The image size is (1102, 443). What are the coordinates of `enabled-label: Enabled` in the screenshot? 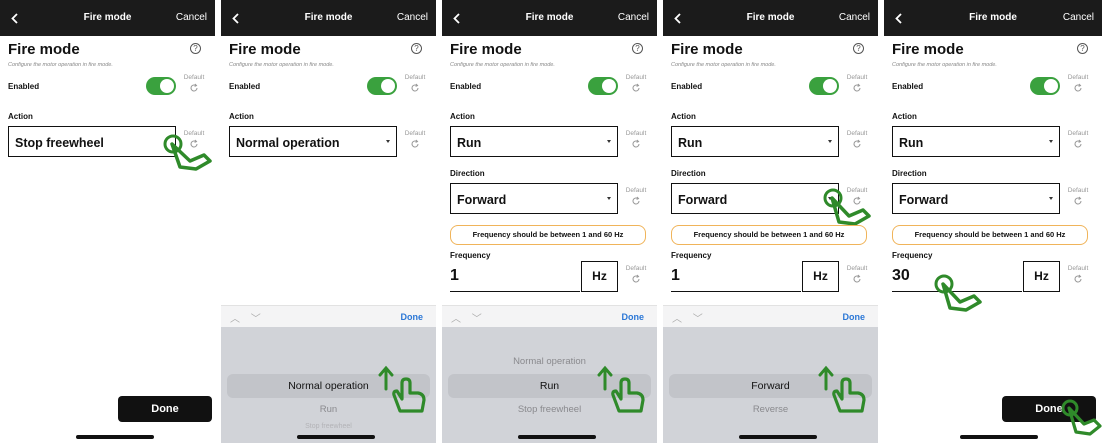 It's located at (687, 86).